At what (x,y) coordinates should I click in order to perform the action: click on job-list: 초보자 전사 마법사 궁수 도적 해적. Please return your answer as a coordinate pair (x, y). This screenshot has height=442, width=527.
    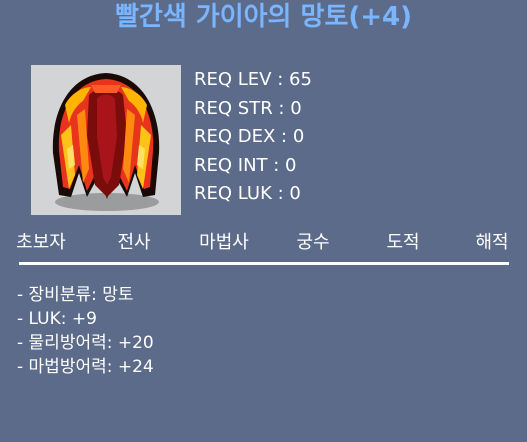
    Looking at the image, I should click on (263, 243).